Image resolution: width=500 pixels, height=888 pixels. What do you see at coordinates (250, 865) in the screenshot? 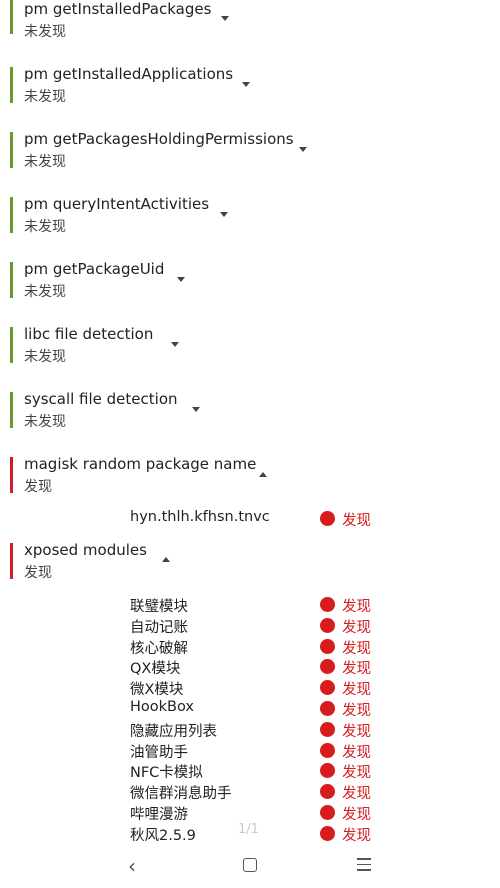
I see `home-icon` at bounding box center [250, 865].